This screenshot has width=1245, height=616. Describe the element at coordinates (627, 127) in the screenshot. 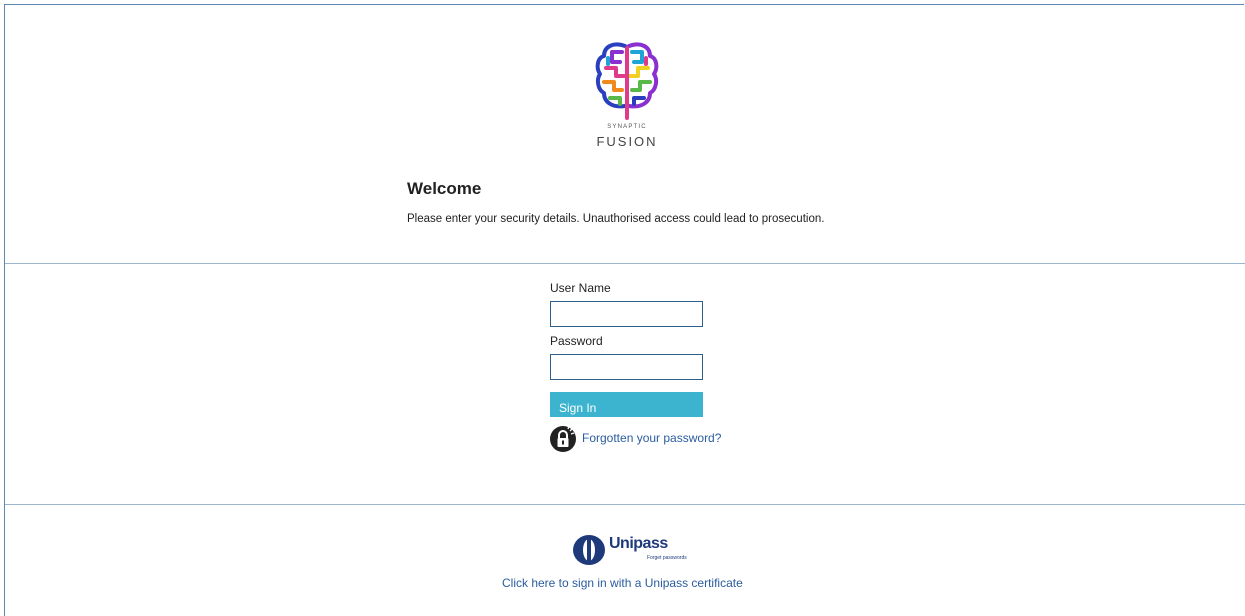

I see `brand-tagline: SYNAPTIC` at that location.